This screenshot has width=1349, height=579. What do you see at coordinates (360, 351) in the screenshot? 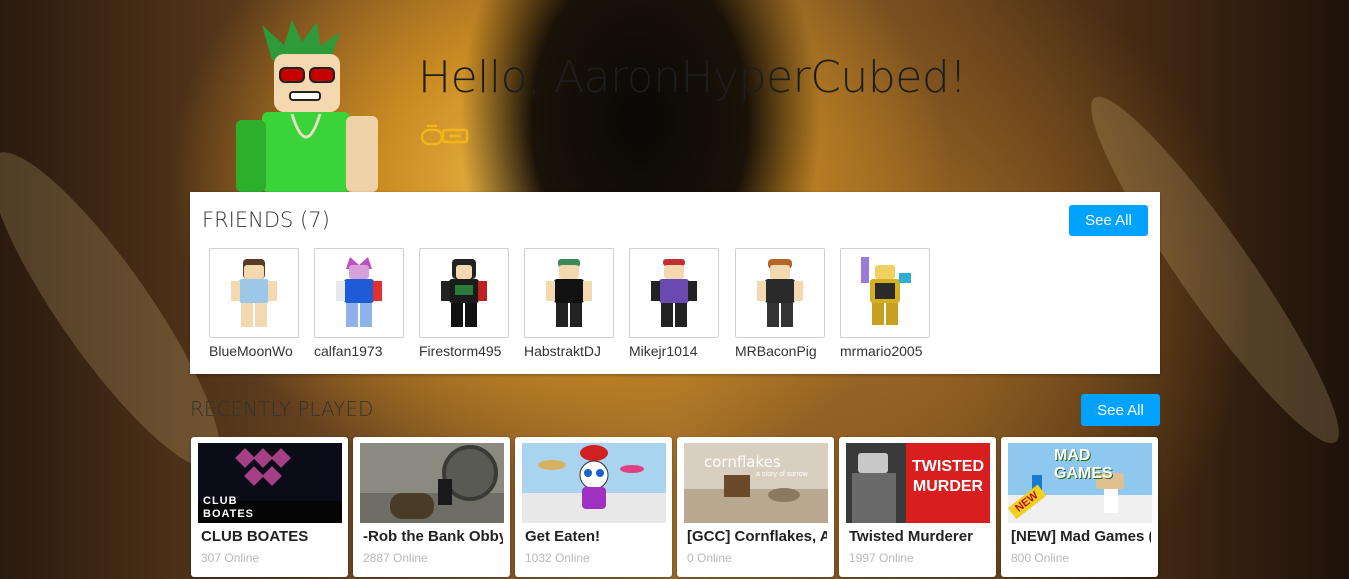
I see `friend-name: calfan1973` at bounding box center [360, 351].